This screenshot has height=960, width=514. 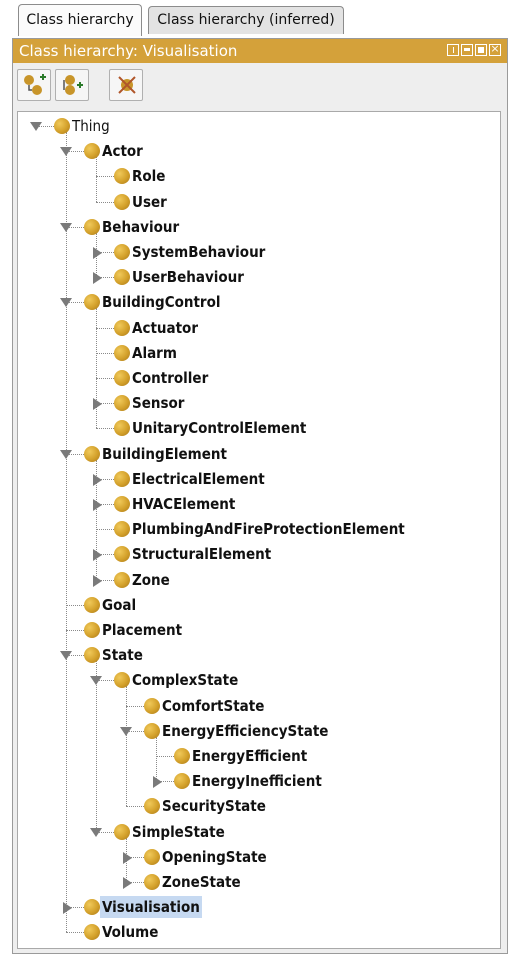 What do you see at coordinates (258, 328) in the screenshot?
I see `tree-row: Actuator` at bounding box center [258, 328].